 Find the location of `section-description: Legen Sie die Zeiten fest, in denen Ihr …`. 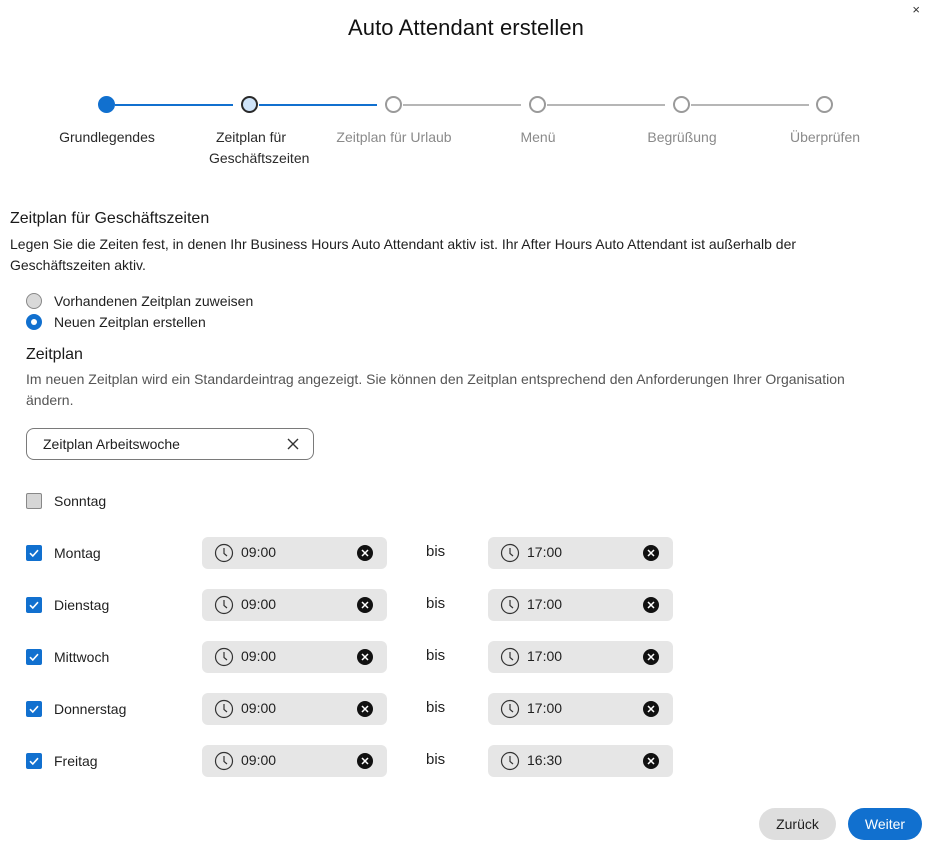

section-description: Legen Sie die Zeiten fest, in denen Ihr … is located at coordinates (403, 254).